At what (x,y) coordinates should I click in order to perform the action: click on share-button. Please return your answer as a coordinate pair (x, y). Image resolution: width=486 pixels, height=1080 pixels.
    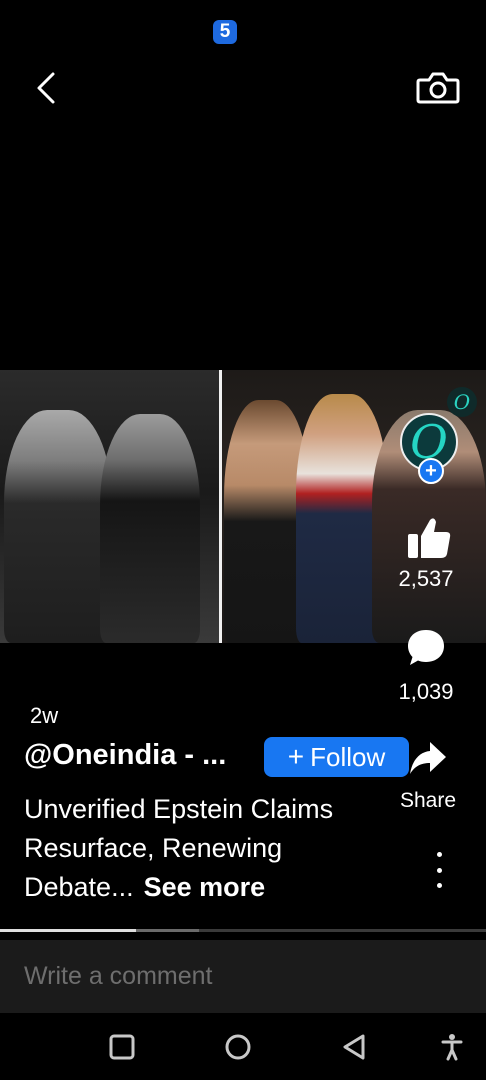
    Looking at the image, I should click on (428, 758).